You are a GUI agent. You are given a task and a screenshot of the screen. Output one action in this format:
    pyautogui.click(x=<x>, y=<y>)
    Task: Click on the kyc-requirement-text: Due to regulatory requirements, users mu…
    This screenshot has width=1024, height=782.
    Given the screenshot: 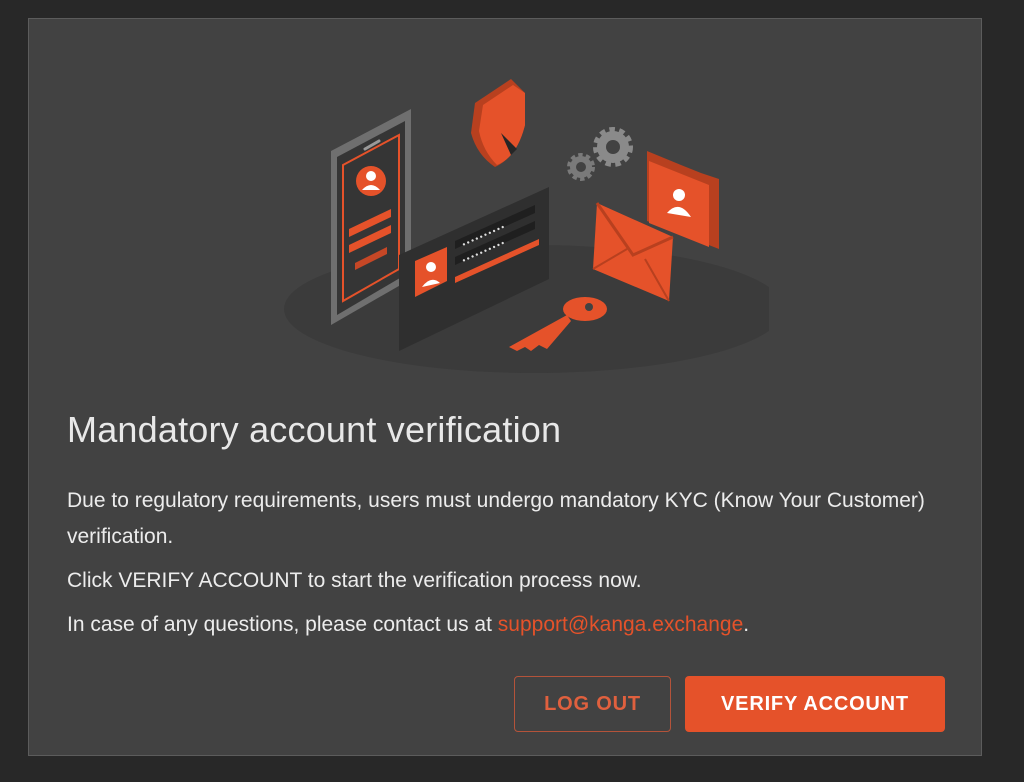 What is the action you would take?
    pyautogui.click(x=496, y=518)
    